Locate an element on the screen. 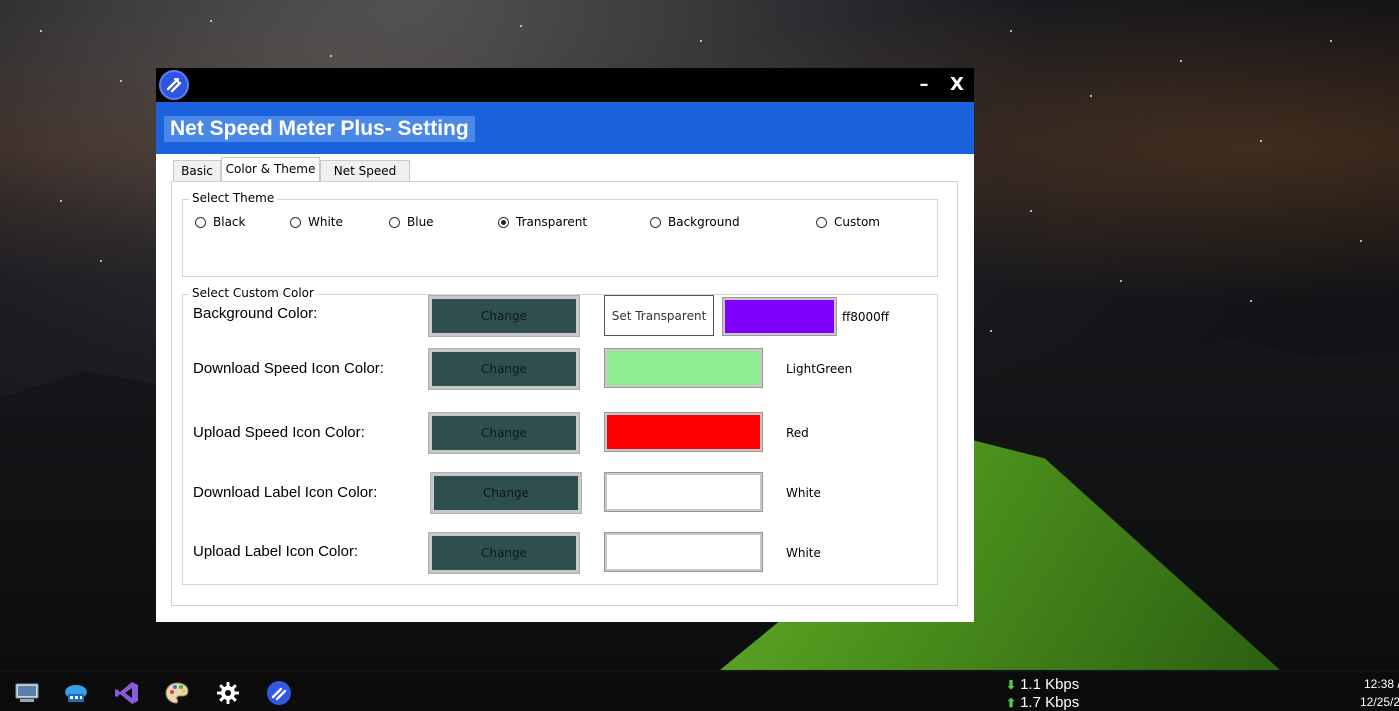  download-label-icon-swatch is located at coordinates (683, 492).